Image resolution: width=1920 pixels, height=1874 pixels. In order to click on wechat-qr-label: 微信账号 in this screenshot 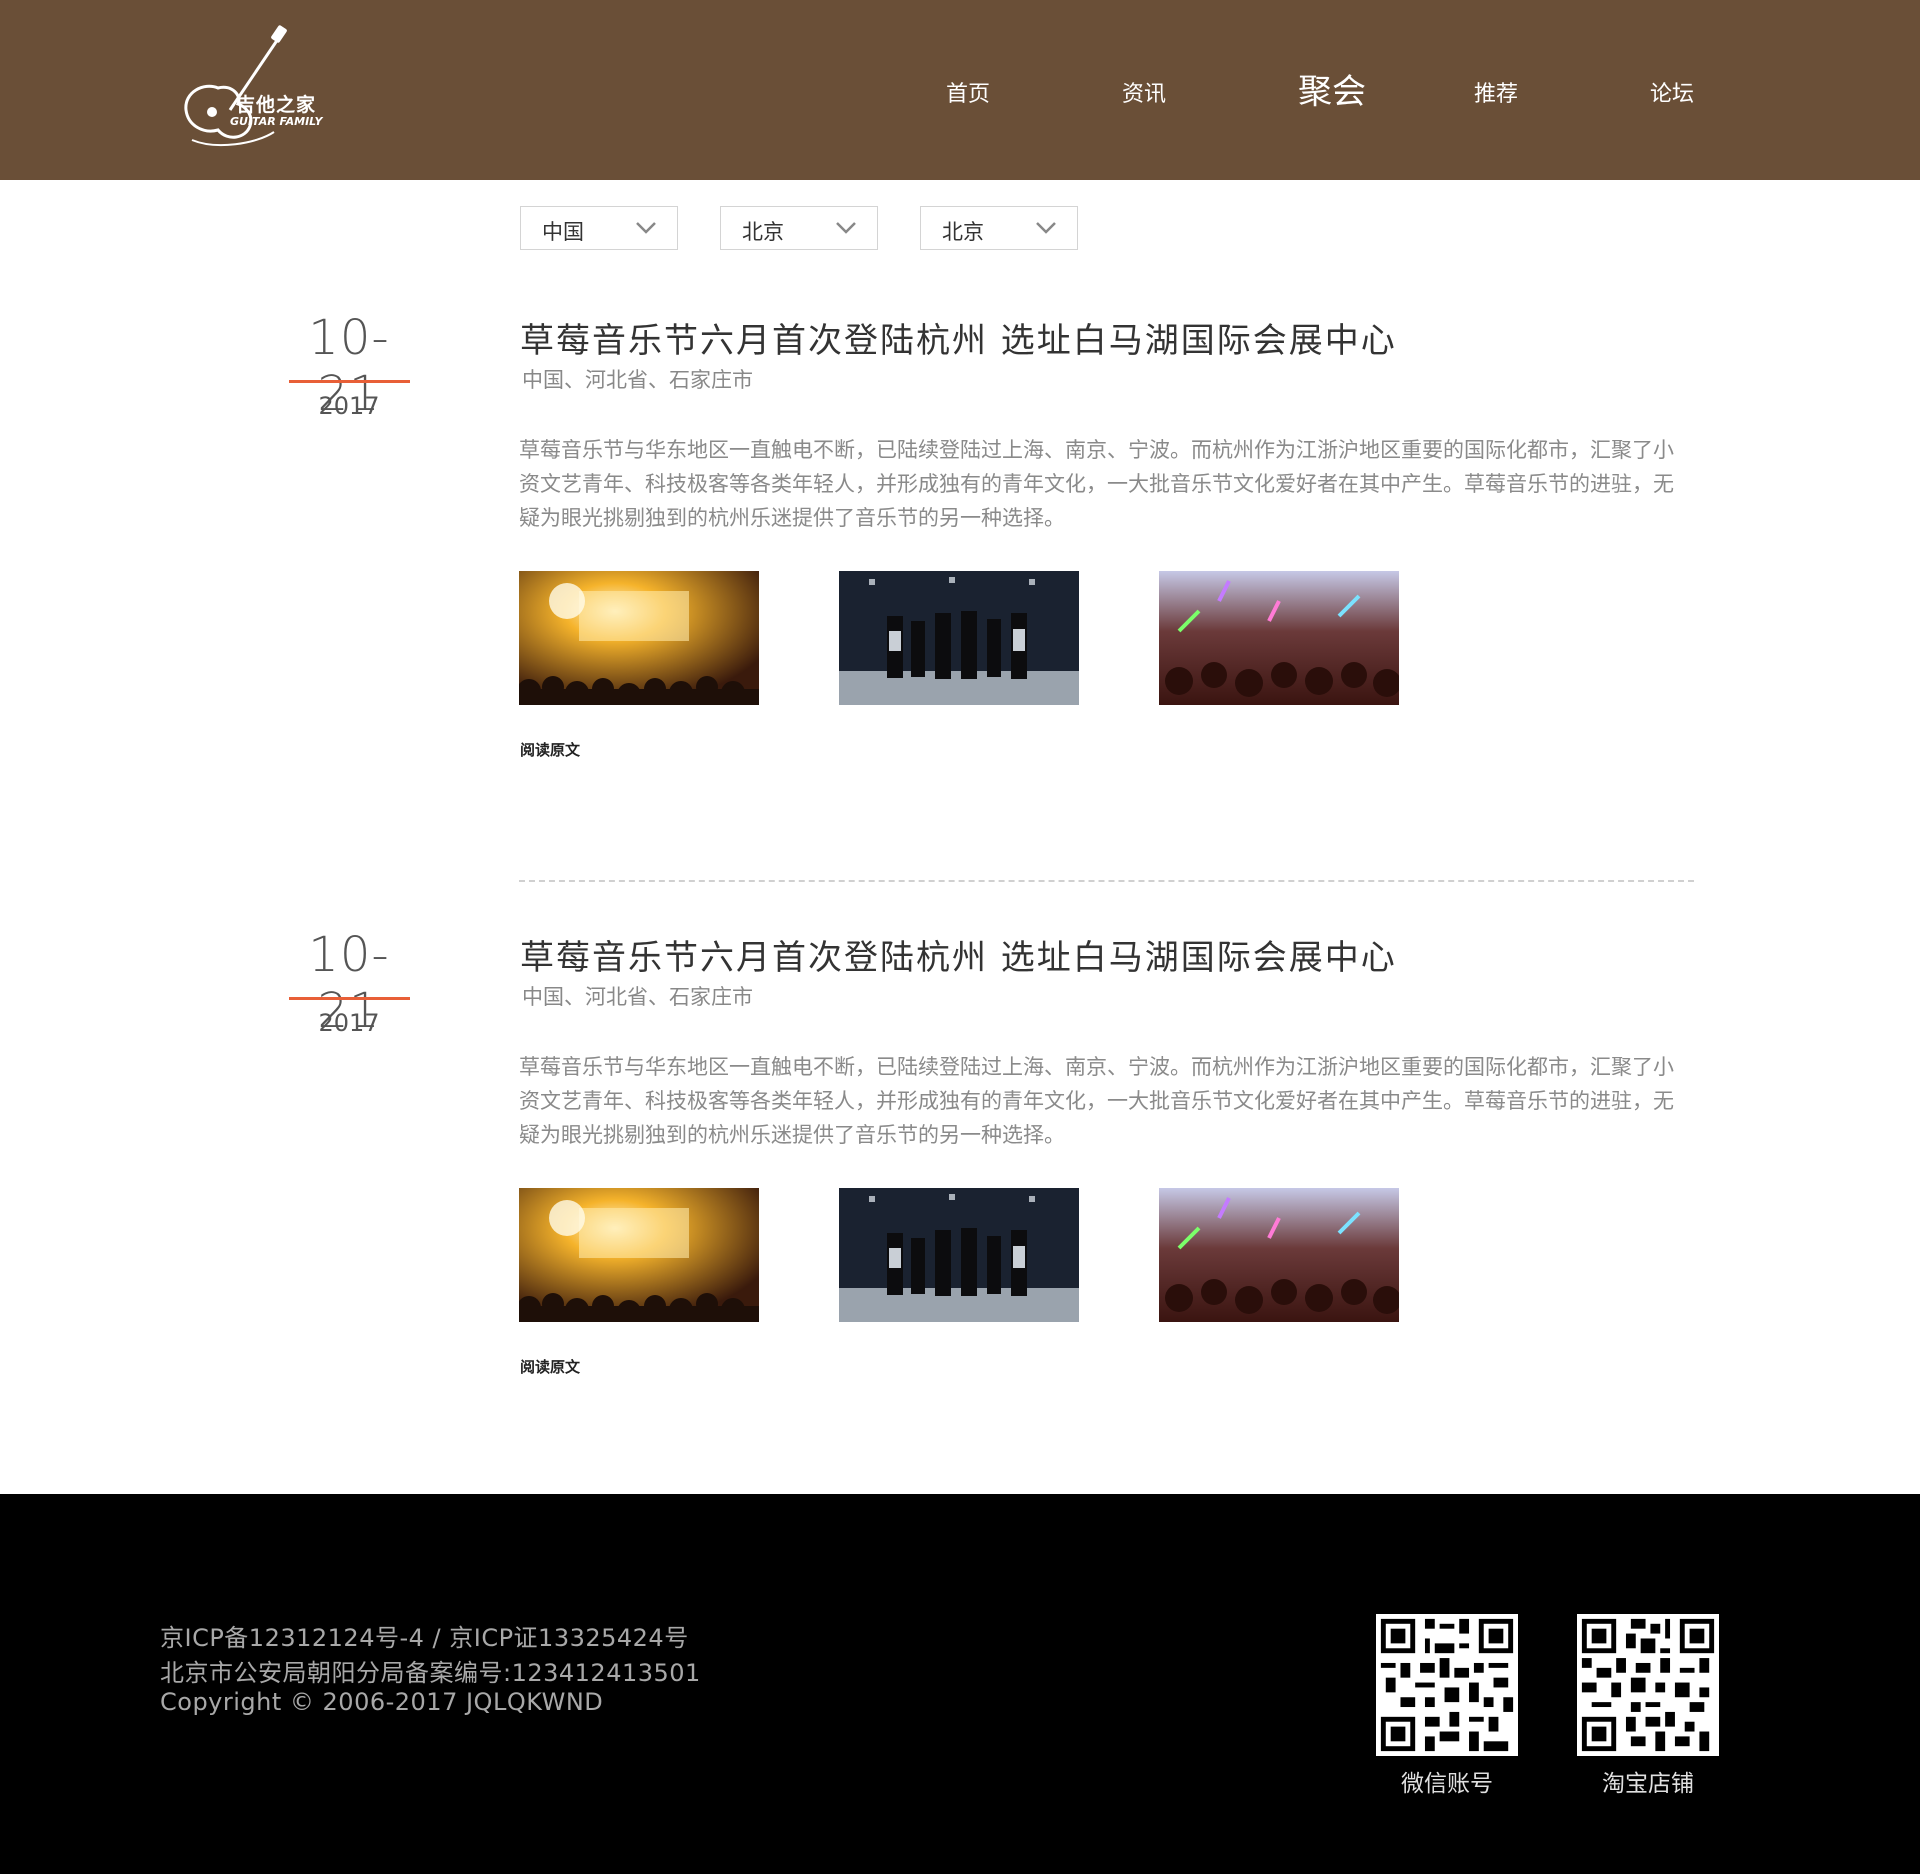, I will do `click(1447, 1784)`.